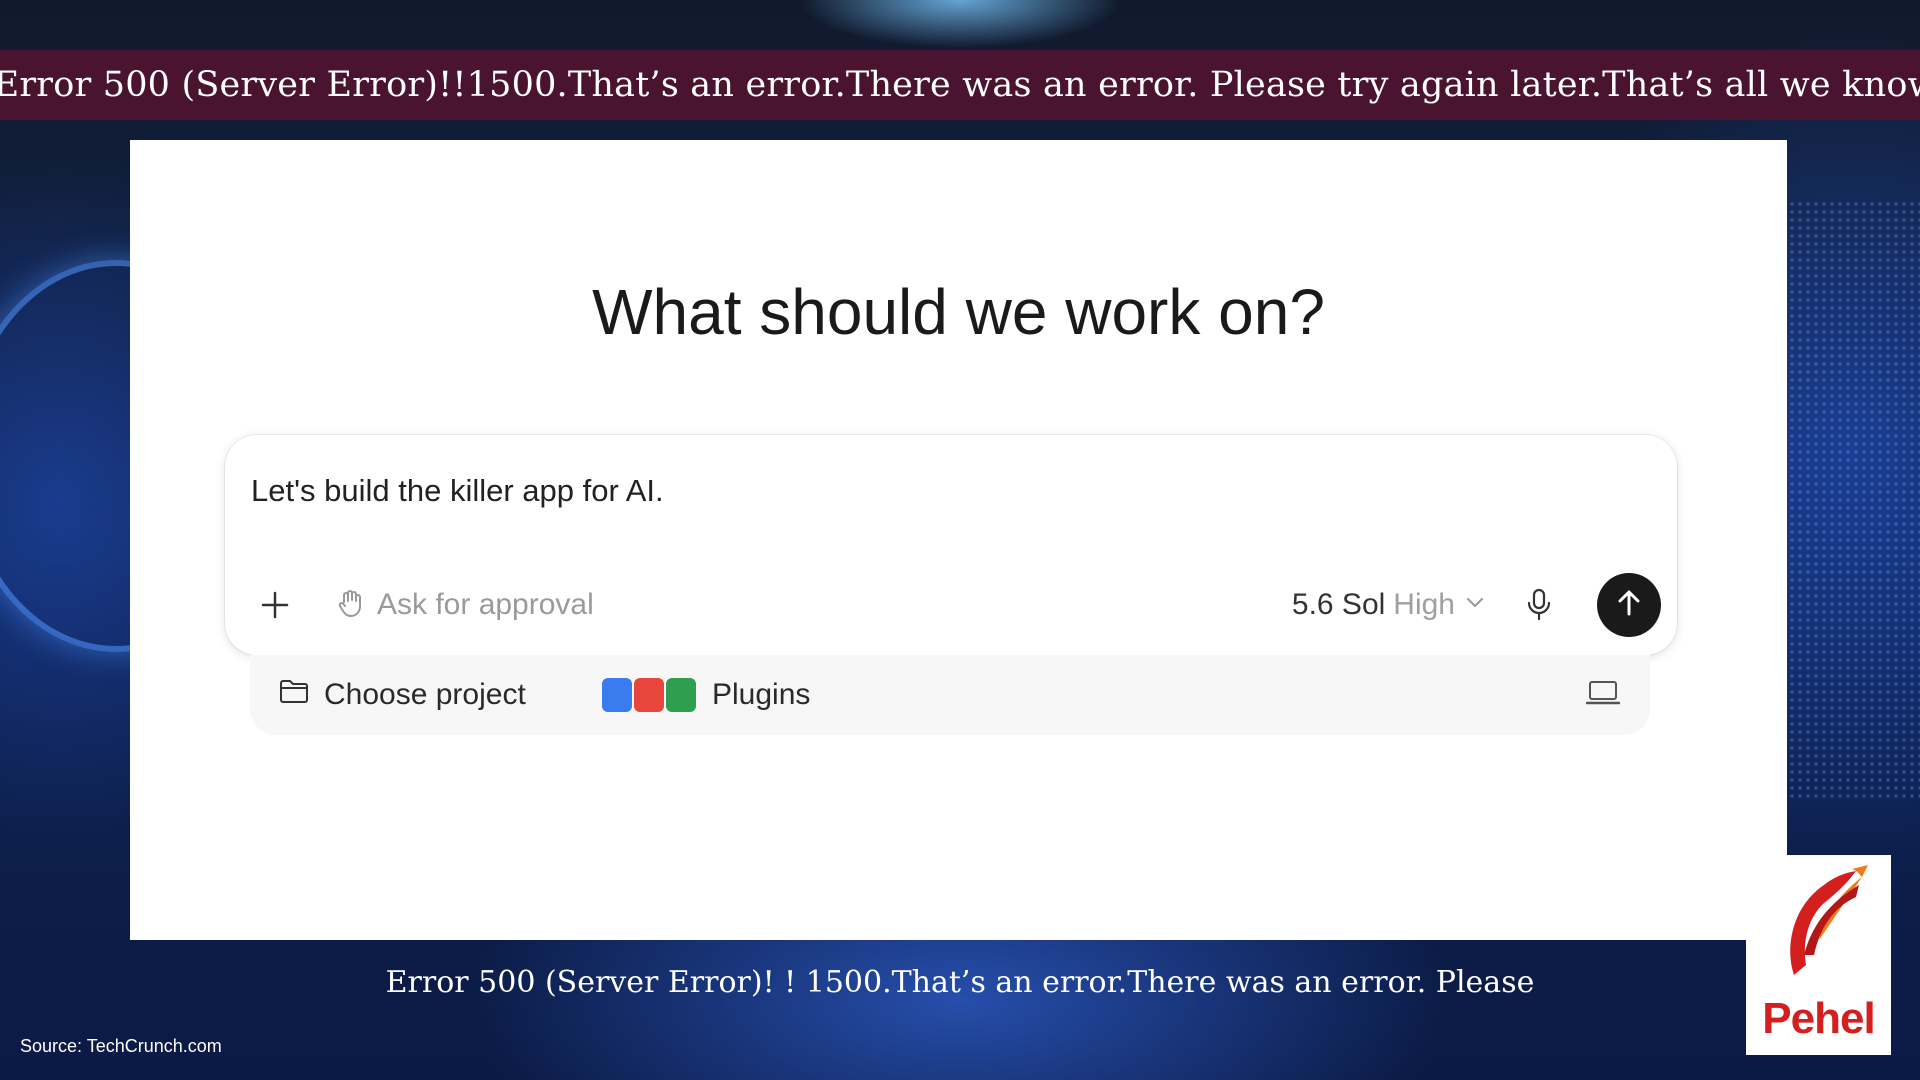 The width and height of the screenshot is (1920, 1080). What do you see at coordinates (951, 605) in the screenshot?
I see `composer-toolbar: Ask for approval 5.6 Sol High` at bounding box center [951, 605].